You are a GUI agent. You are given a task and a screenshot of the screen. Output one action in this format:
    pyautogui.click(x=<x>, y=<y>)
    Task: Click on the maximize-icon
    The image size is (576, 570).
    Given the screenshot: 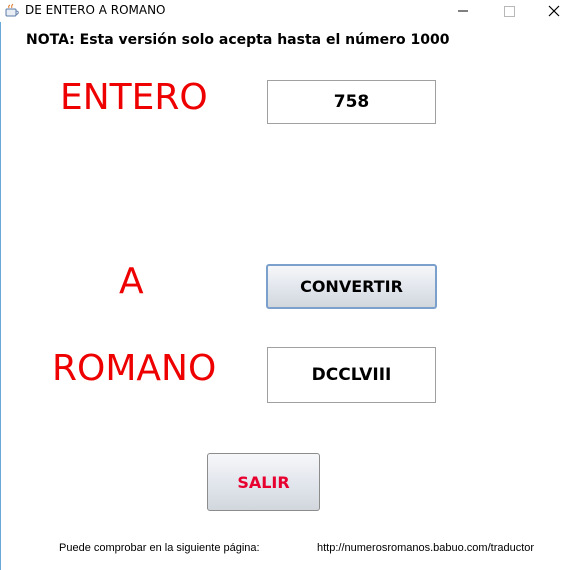 What is the action you would take?
    pyautogui.click(x=509, y=11)
    